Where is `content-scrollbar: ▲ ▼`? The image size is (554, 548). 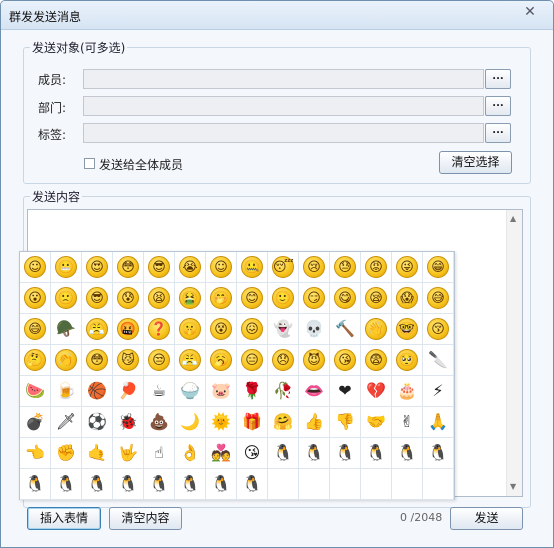
content-scrollbar: ▲ ▼ is located at coordinates (514, 353).